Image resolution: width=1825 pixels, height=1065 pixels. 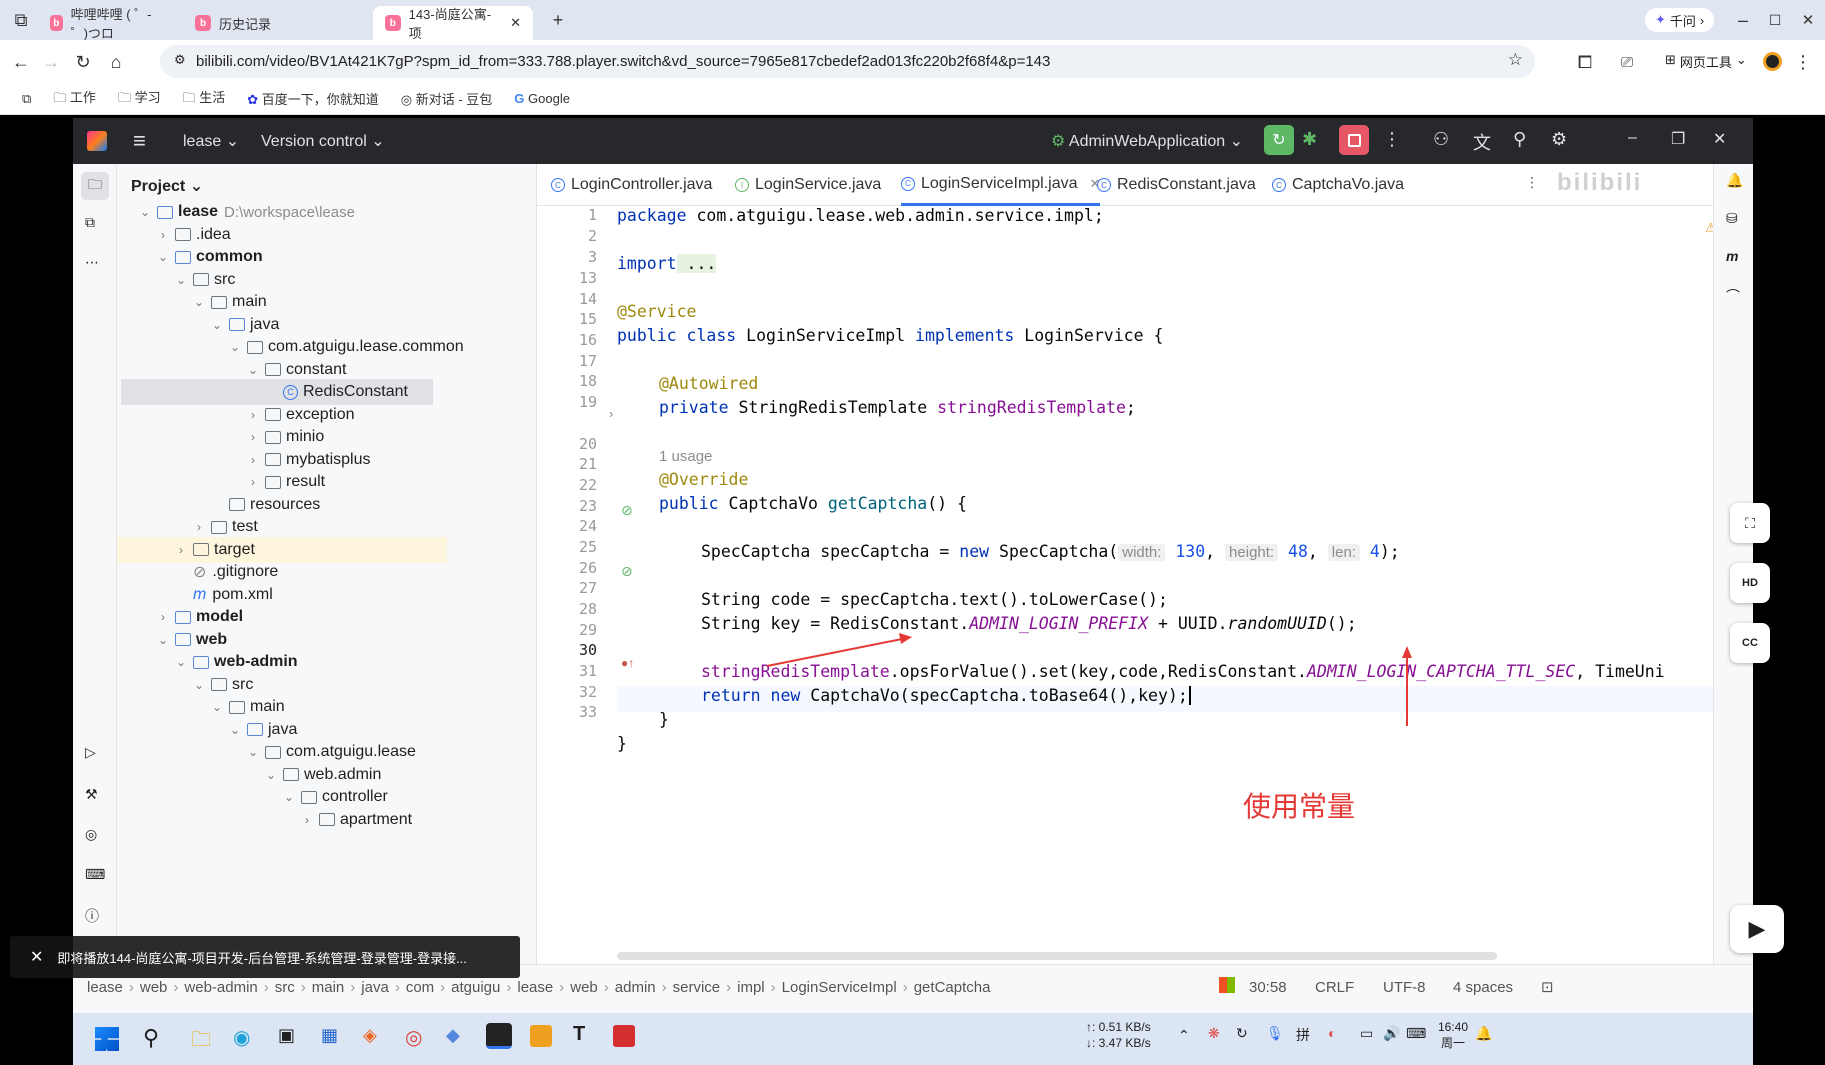 What do you see at coordinates (420, 987) in the screenshot?
I see `breadcrumb-item: com` at bounding box center [420, 987].